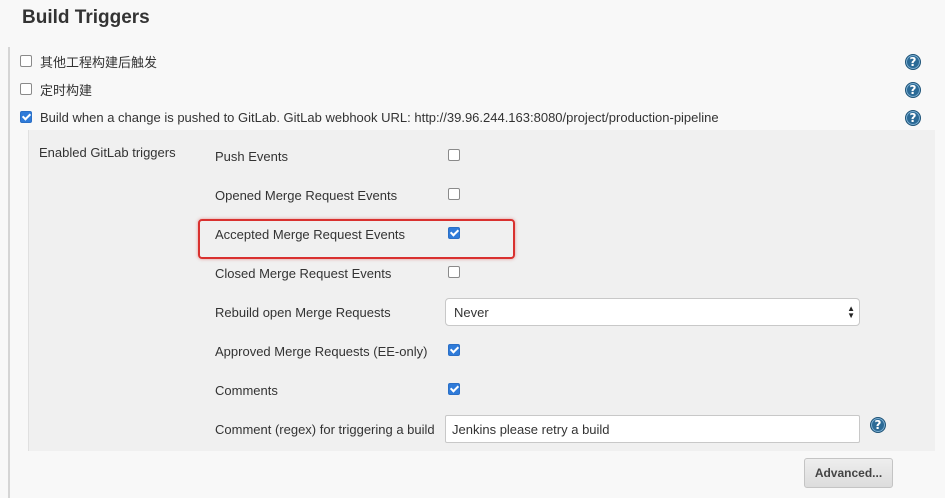 The height and width of the screenshot is (498, 945). I want to click on checkbox-comments, so click(454, 389).